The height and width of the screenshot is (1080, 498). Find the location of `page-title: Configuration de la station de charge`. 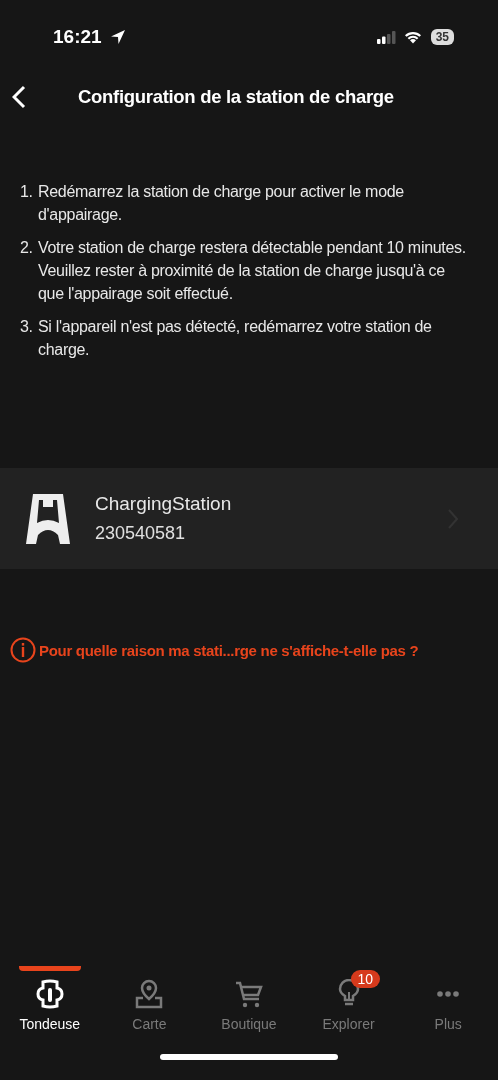

page-title: Configuration de la station de charge is located at coordinates (236, 97).